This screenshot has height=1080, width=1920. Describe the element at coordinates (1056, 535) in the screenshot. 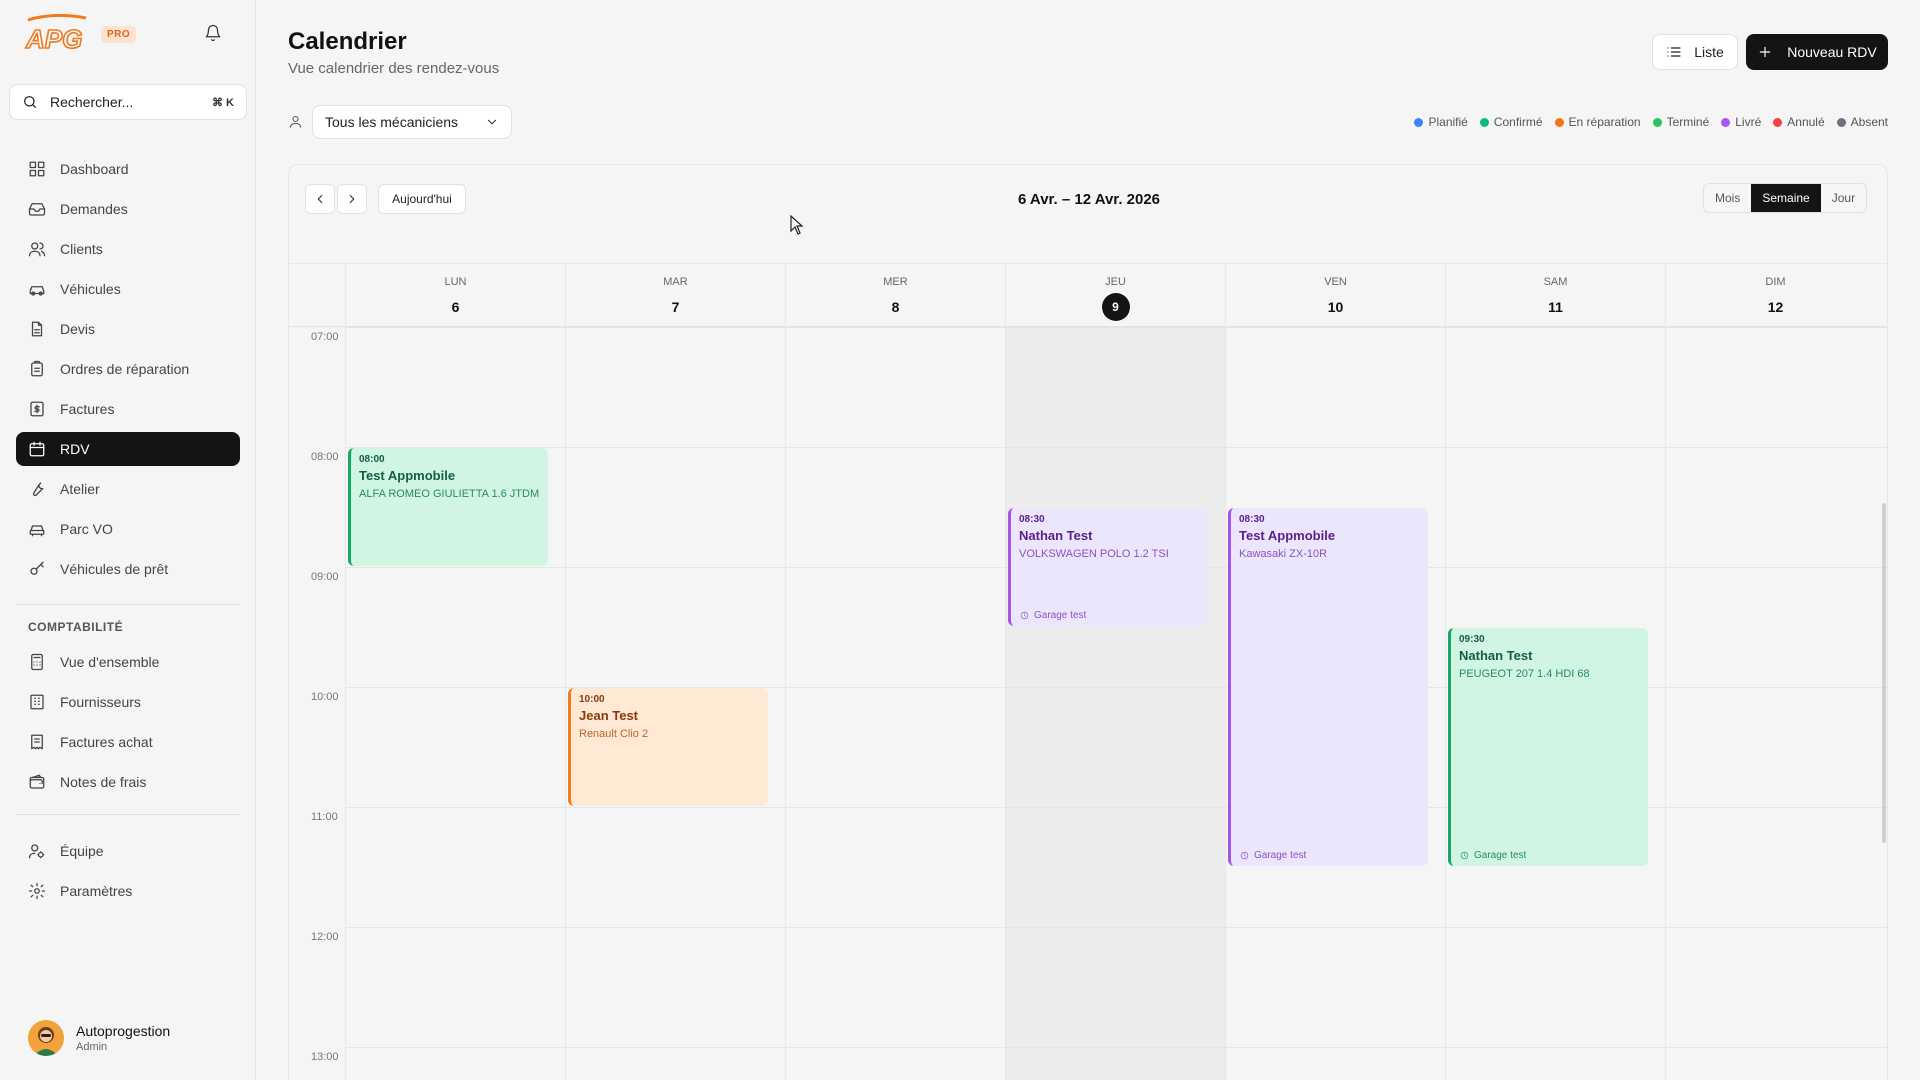

I see `appointment-client: Nathan Test` at that location.